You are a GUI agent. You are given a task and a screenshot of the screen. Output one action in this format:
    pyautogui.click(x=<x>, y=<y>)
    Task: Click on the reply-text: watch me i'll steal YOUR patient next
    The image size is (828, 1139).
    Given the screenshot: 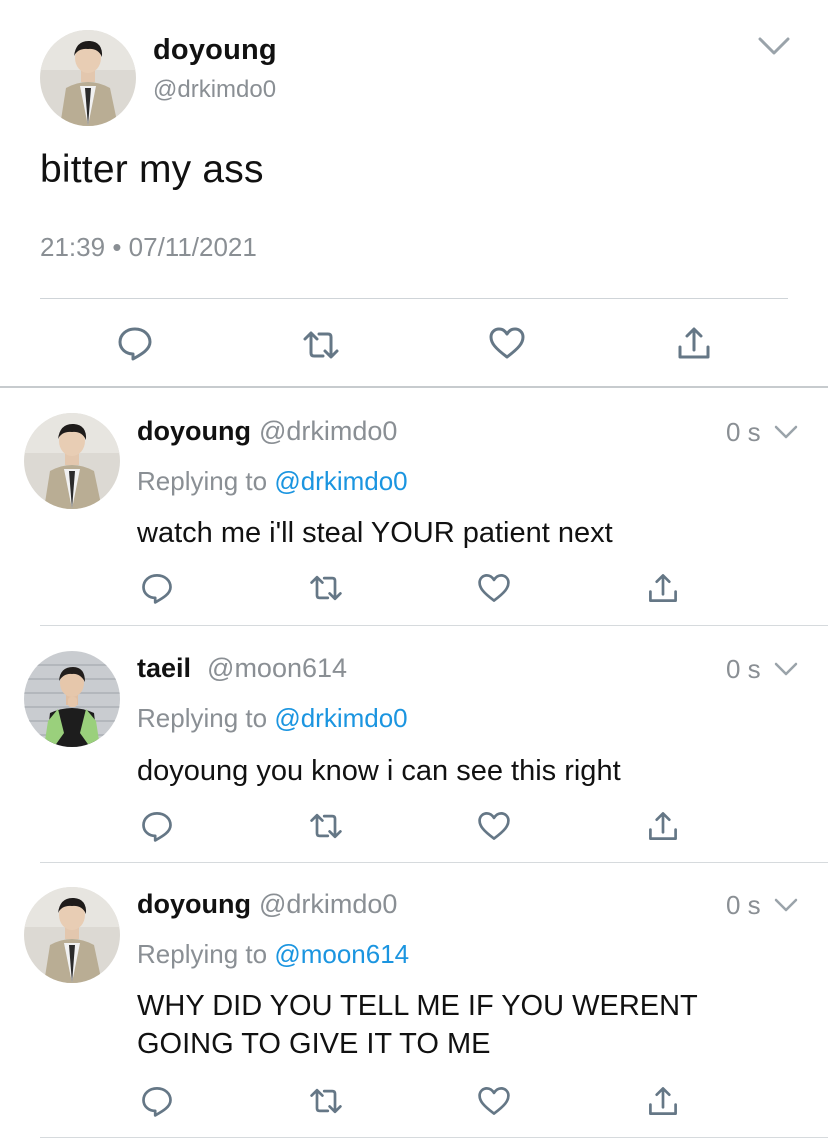 What is the action you would take?
    pyautogui.click(x=375, y=533)
    